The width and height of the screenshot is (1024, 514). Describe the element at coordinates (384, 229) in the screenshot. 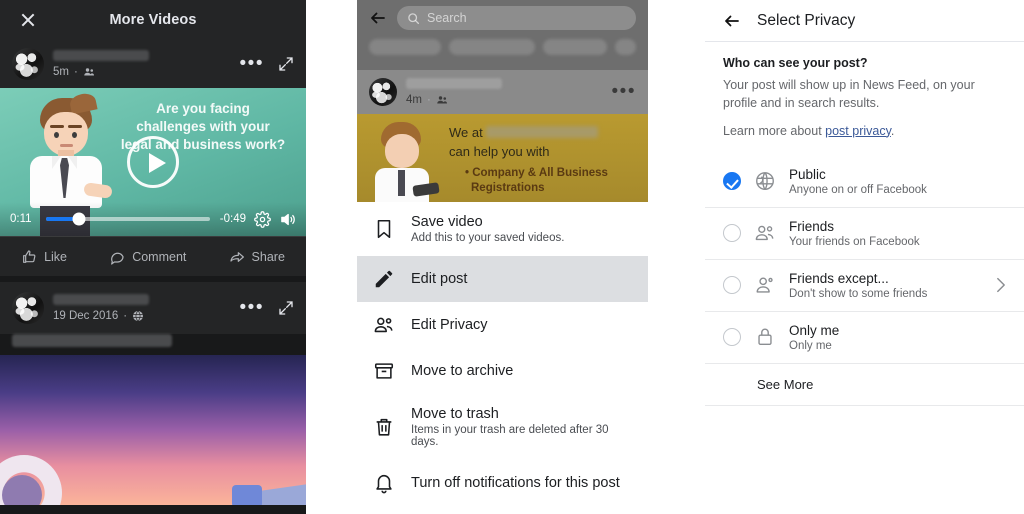

I see `bookmark-icon` at that location.